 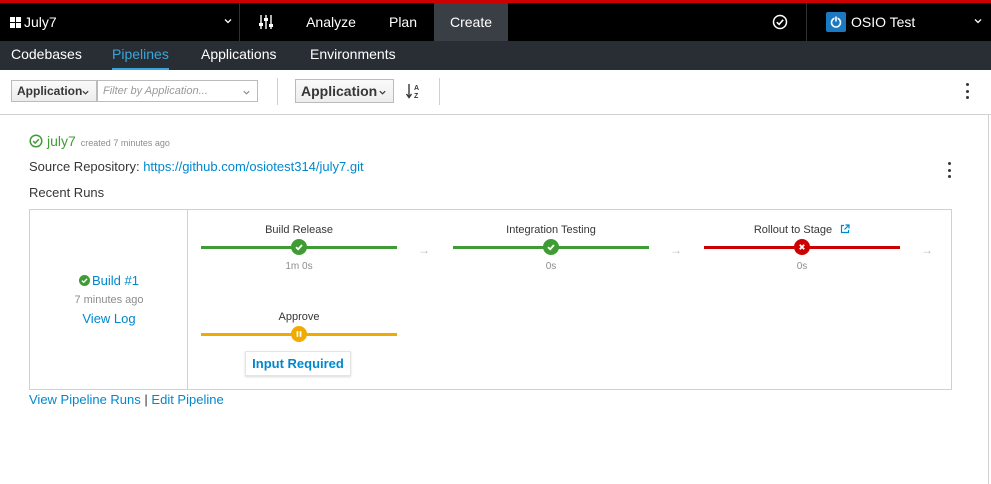 I want to click on stage-build-release: Build Release 1m 0s, so click(x=299, y=254).